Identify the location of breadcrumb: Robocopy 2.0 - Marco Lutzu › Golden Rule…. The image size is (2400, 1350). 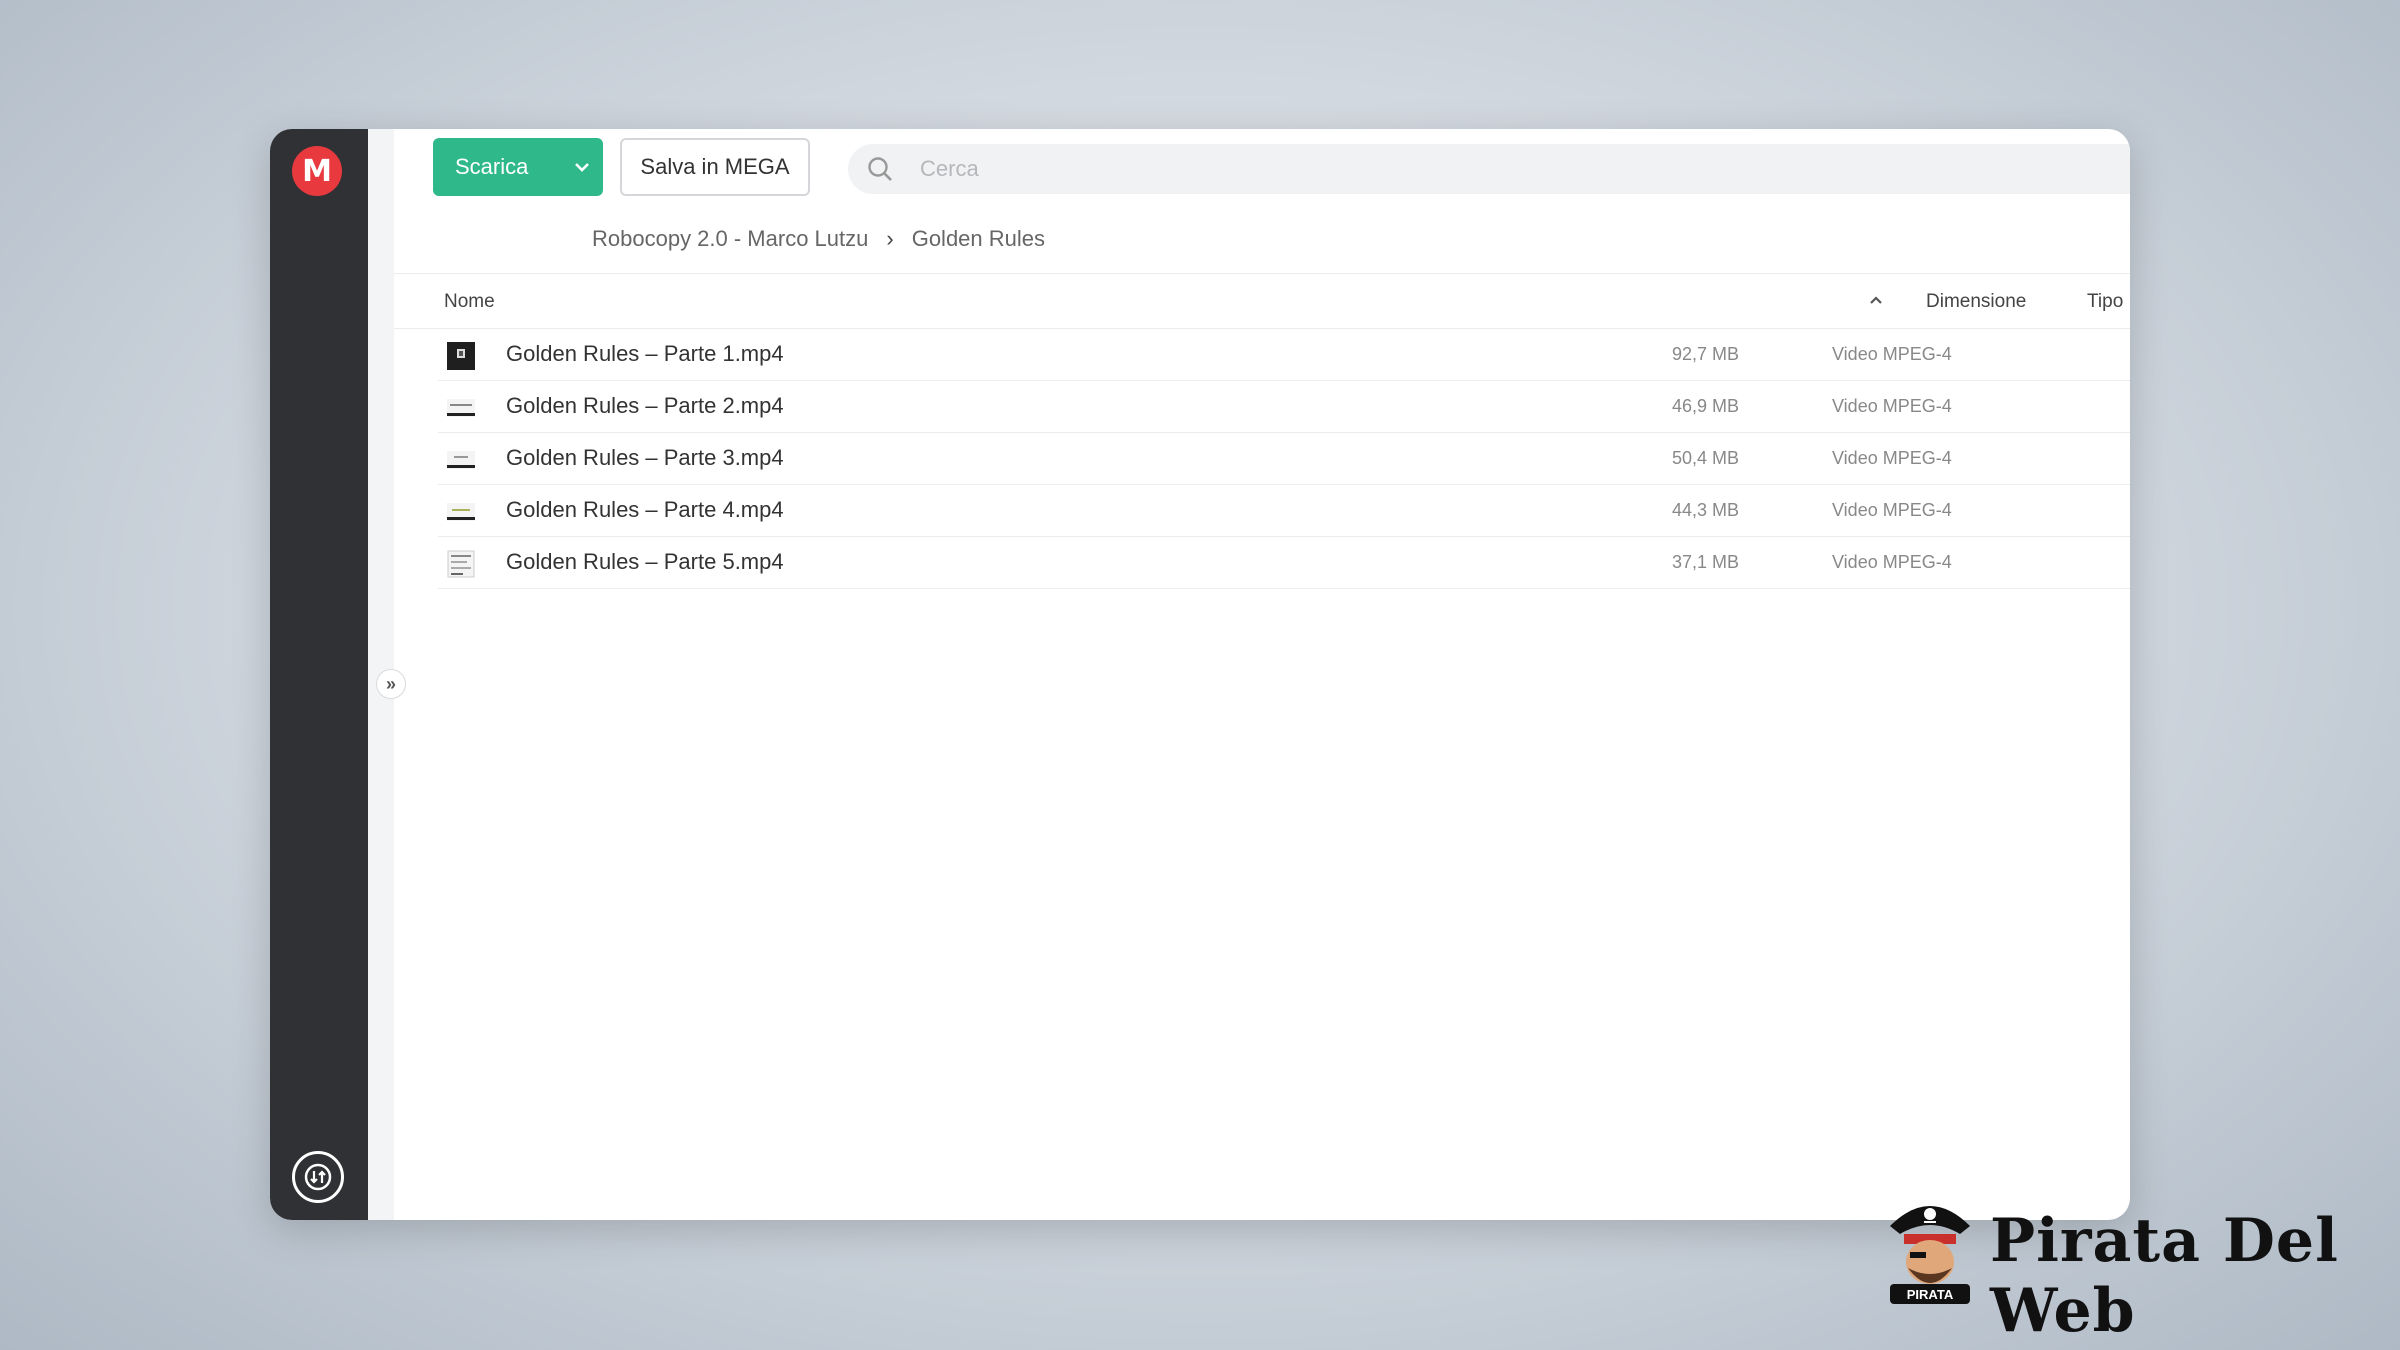
(818, 239).